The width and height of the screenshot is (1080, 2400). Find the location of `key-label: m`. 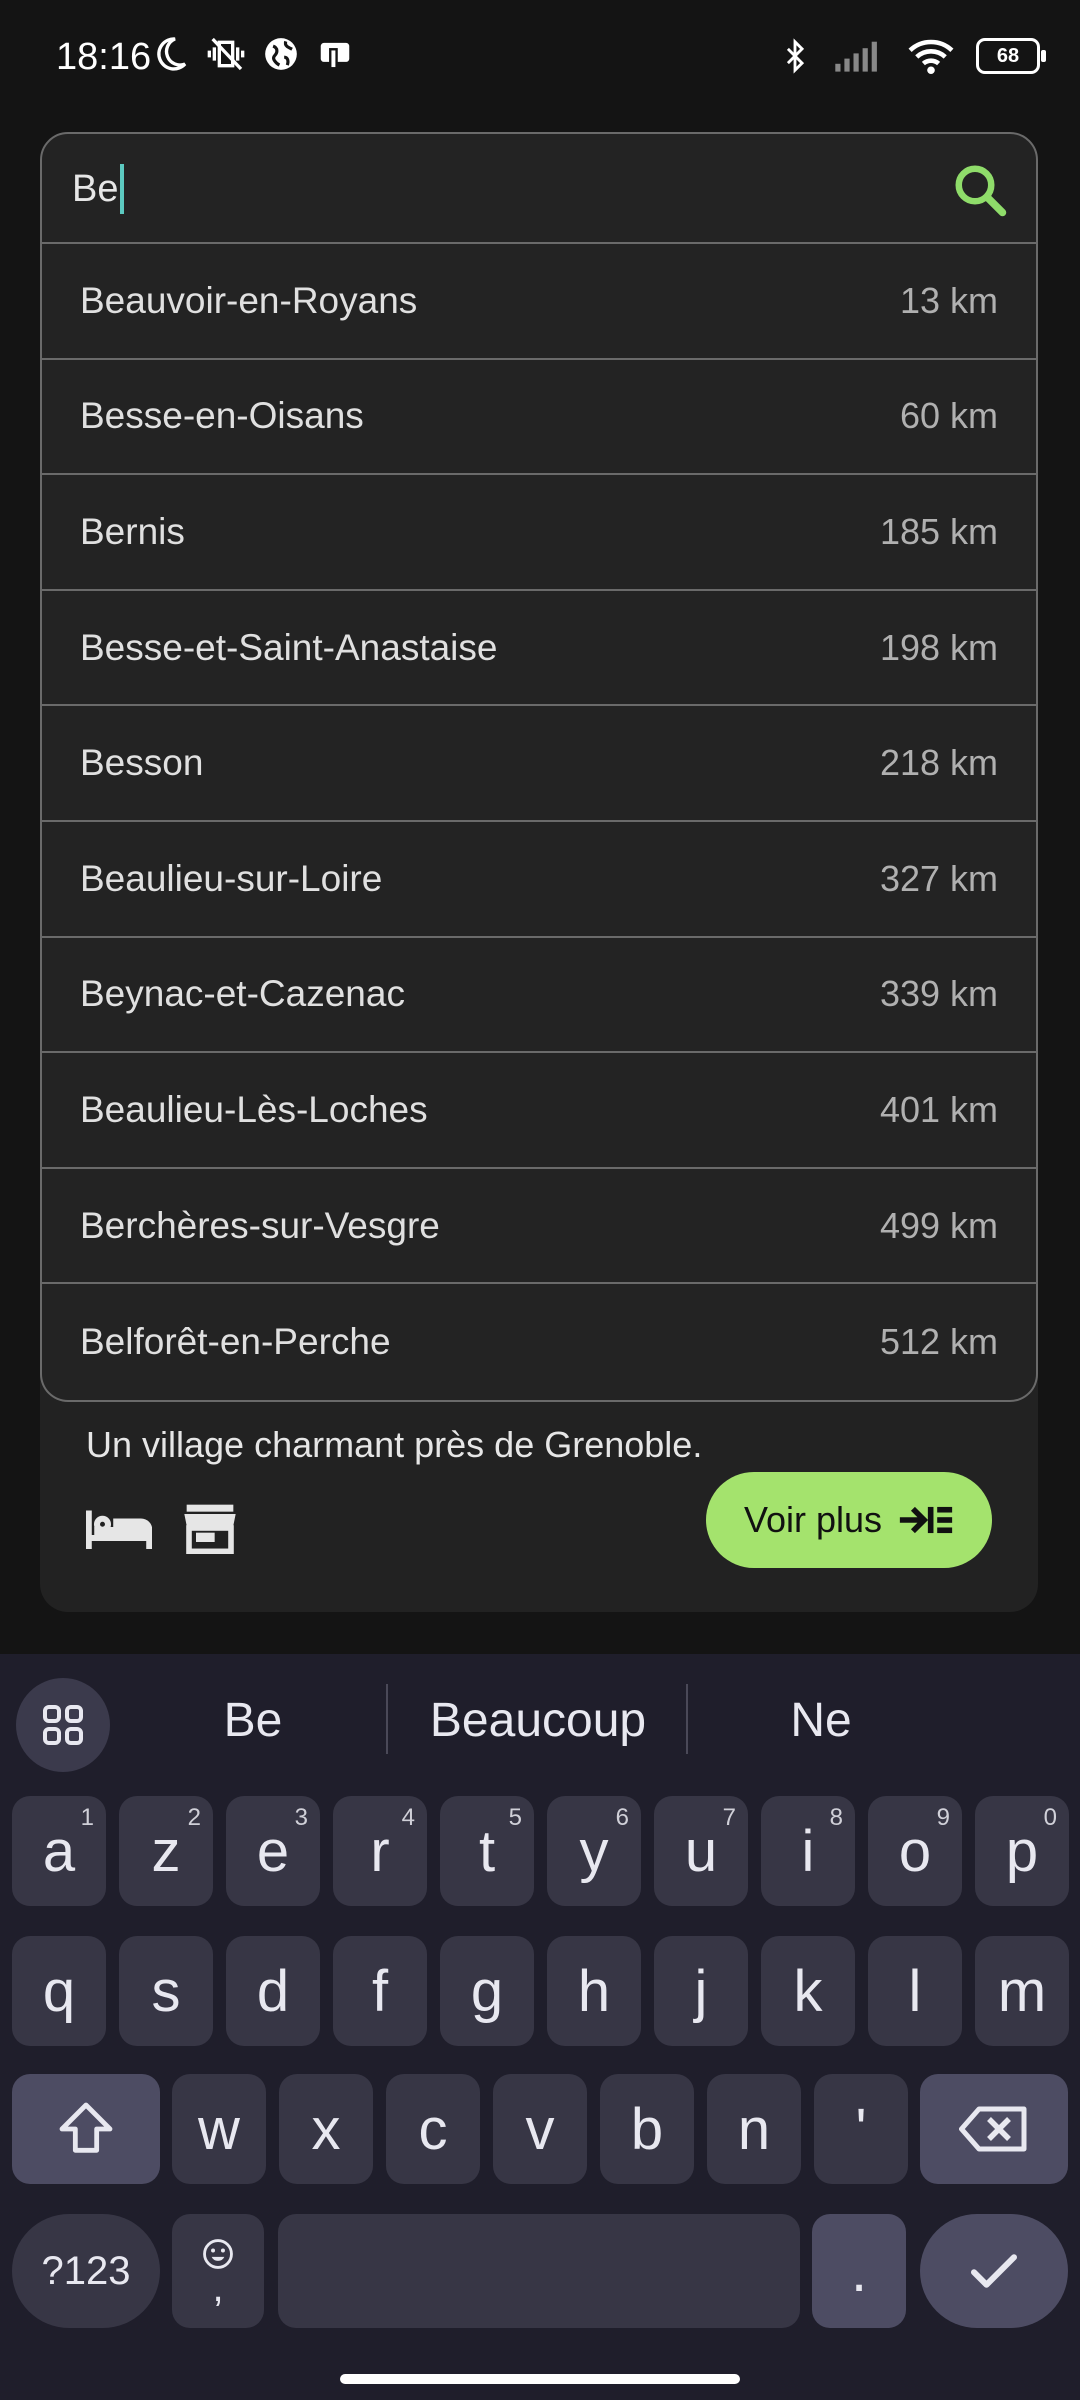

key-label: m is located at coordinates (1022, 1991).